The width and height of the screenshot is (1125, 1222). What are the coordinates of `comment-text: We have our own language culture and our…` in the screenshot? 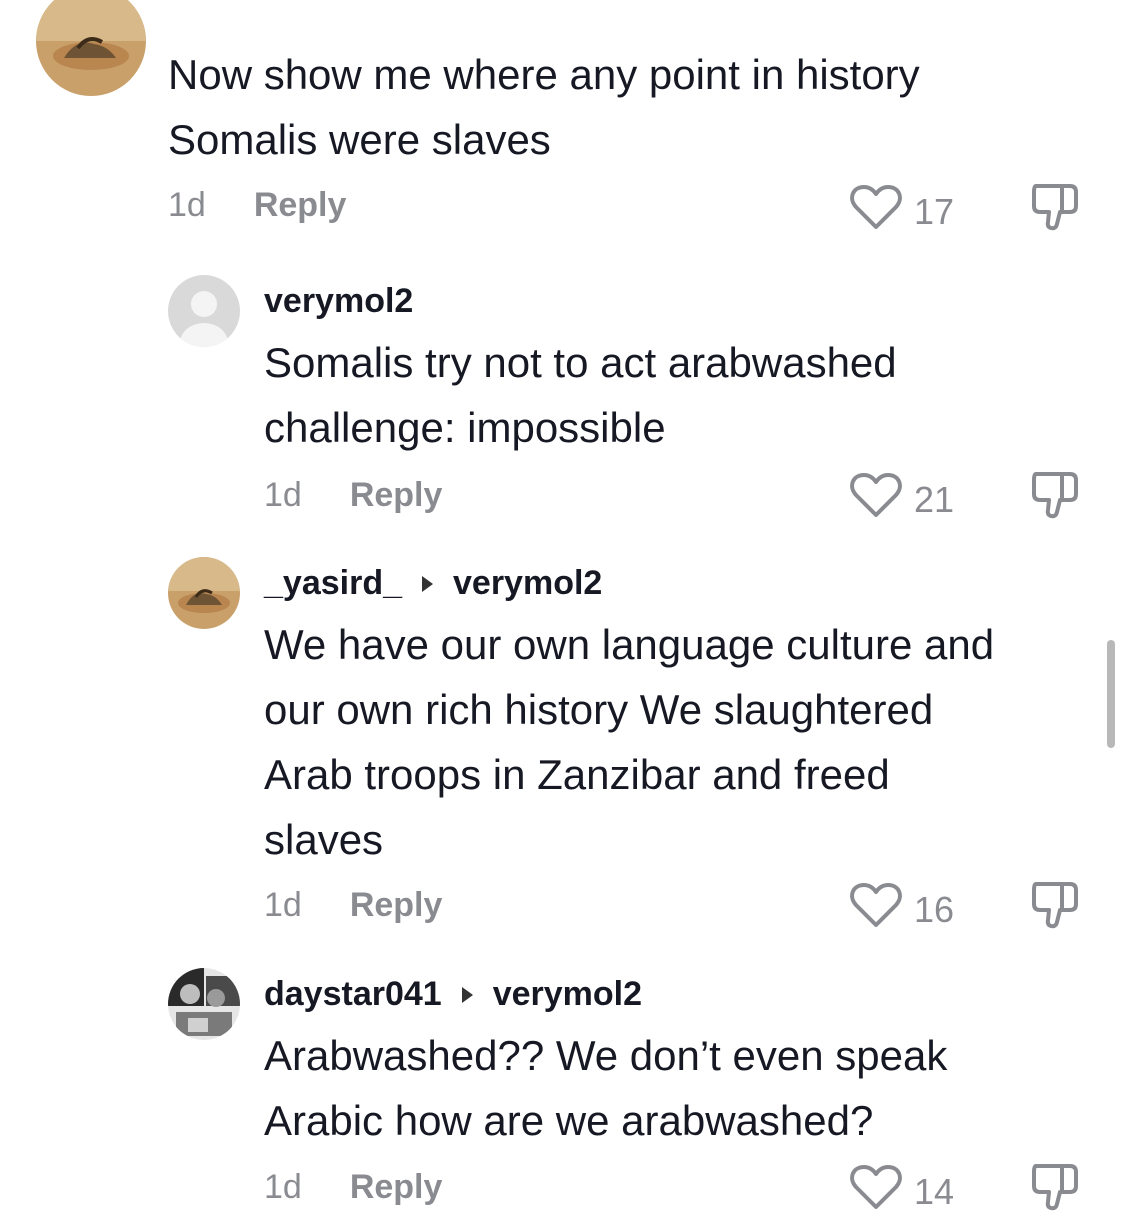 It's located at (629, 742).